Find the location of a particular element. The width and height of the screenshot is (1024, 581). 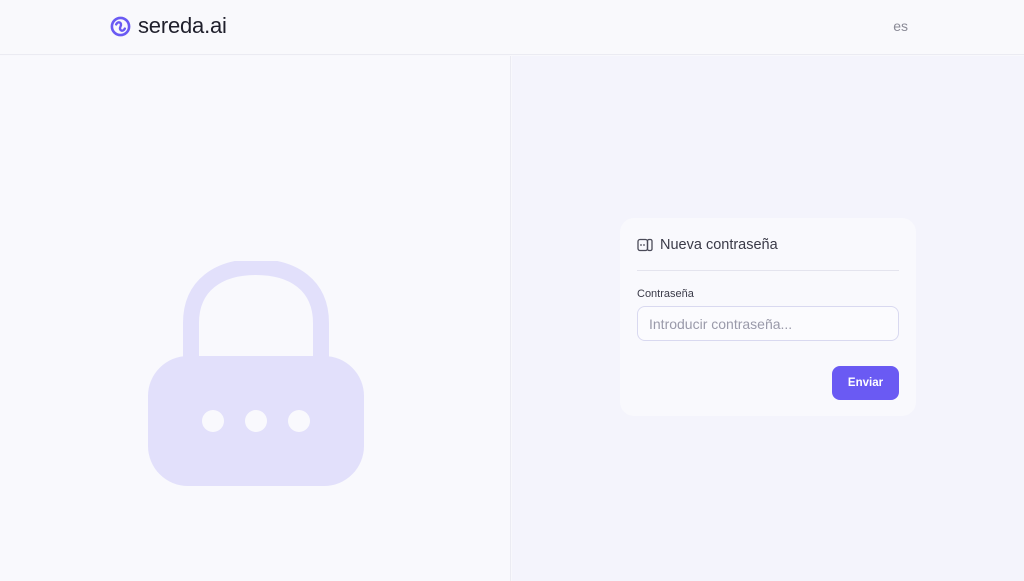

brand-logo-link: sereda.ai is located at coordinates (168, 26).